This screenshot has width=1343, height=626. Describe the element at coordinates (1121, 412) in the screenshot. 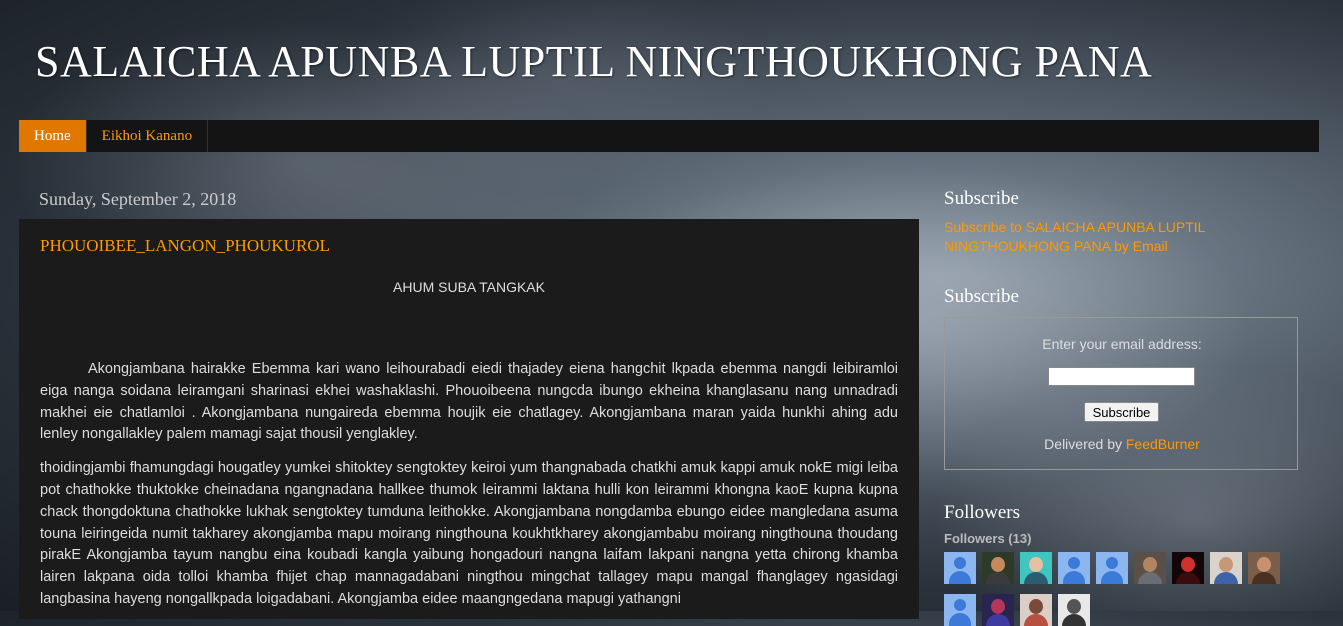

I see `subscribe-button: Subscribe` at that location.